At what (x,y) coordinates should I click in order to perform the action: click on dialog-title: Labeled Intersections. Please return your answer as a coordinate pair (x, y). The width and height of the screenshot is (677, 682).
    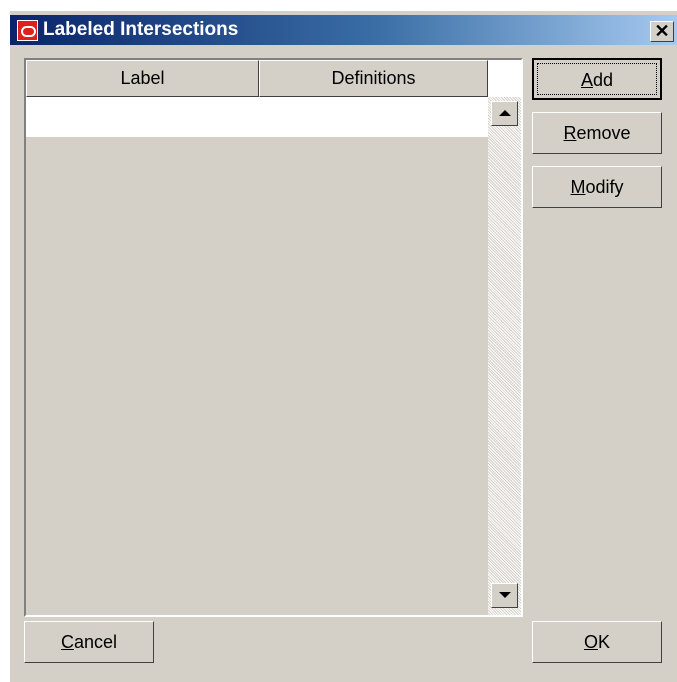
    Looking at the image, I should click on (141, 29).